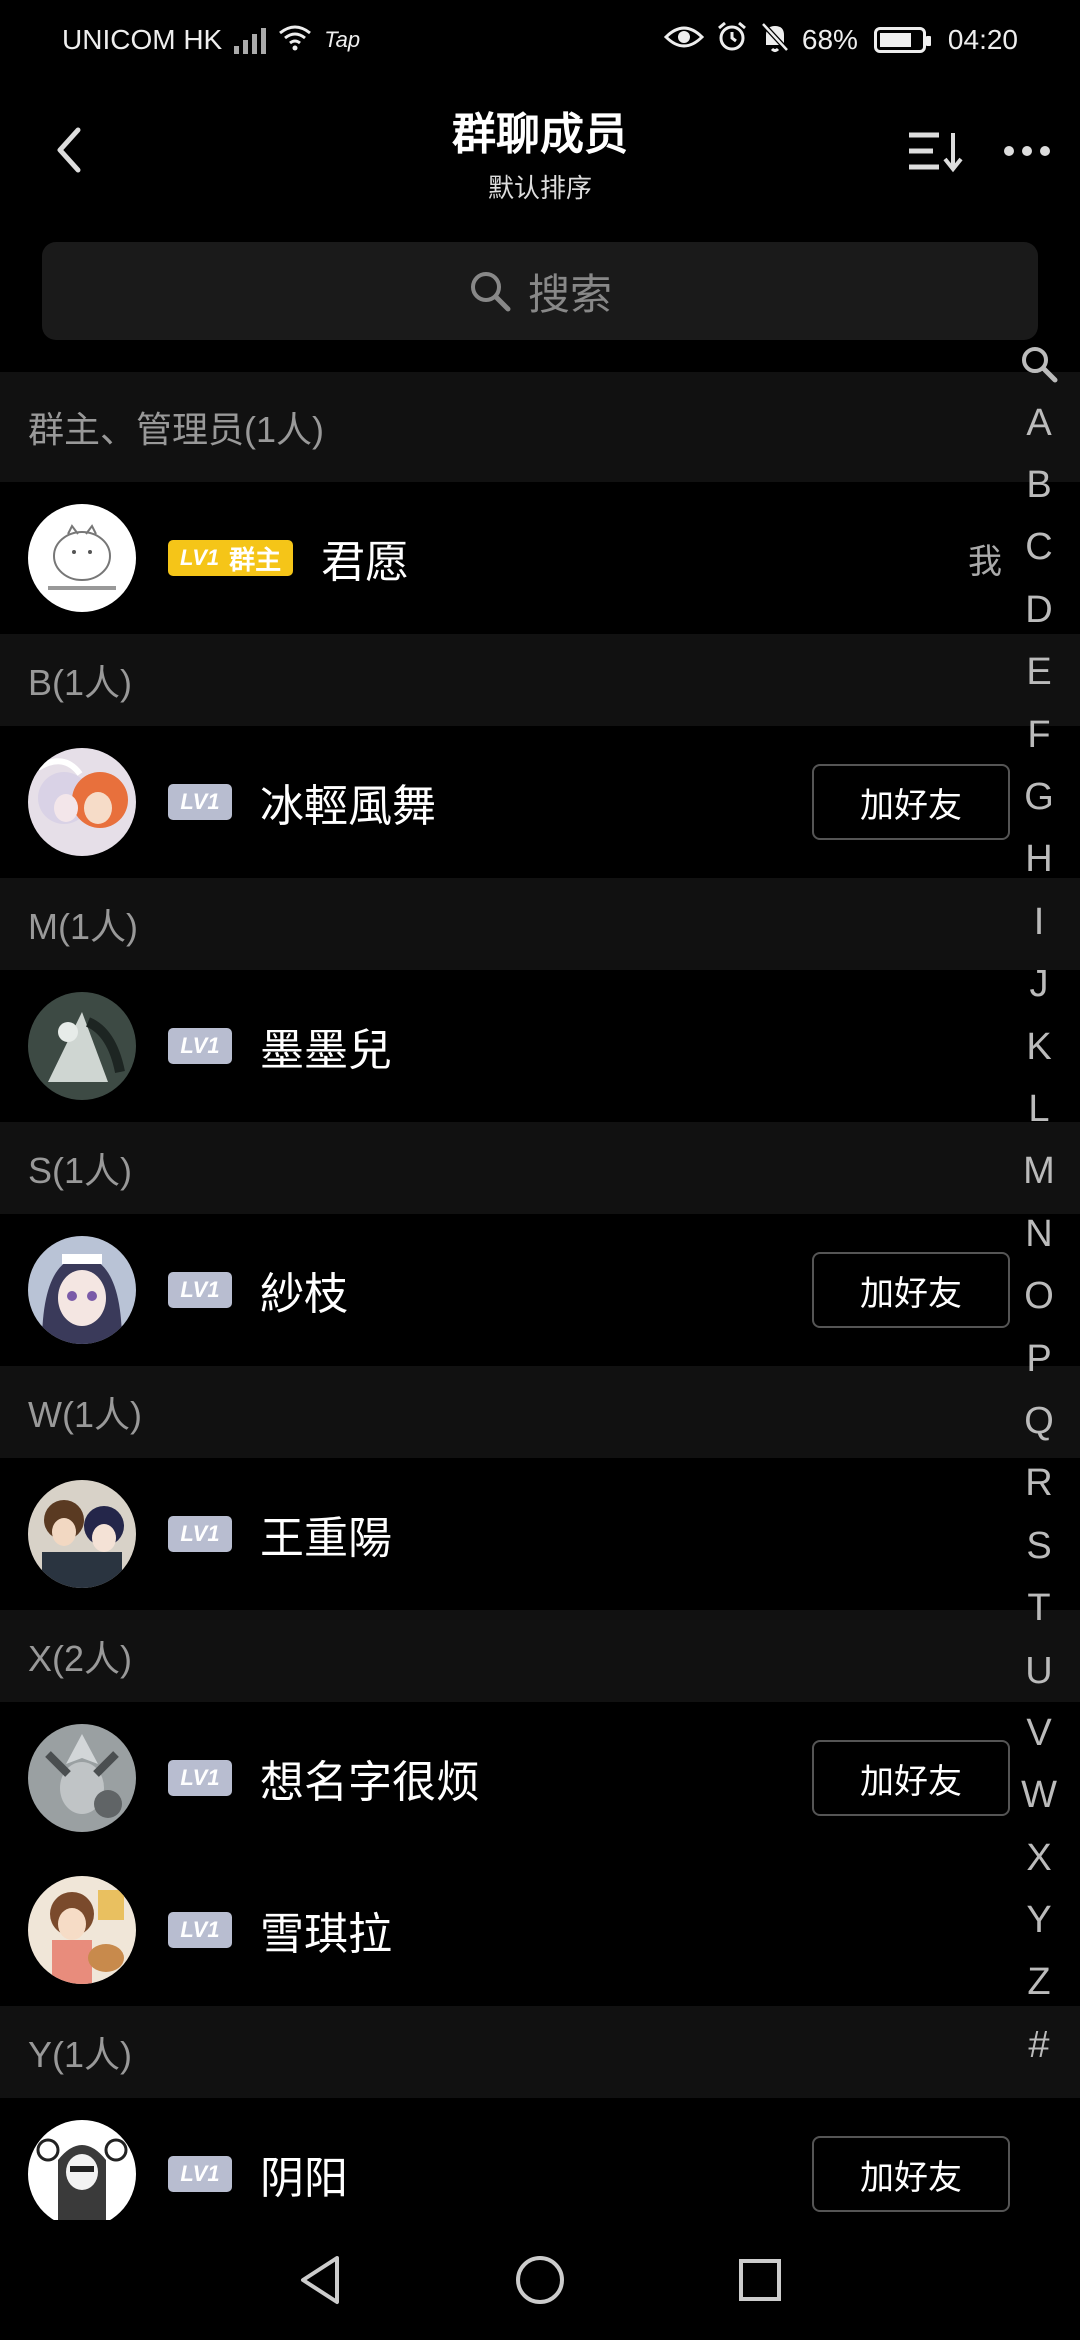  I want to click on index-letter: V, so click(1038, 1733).